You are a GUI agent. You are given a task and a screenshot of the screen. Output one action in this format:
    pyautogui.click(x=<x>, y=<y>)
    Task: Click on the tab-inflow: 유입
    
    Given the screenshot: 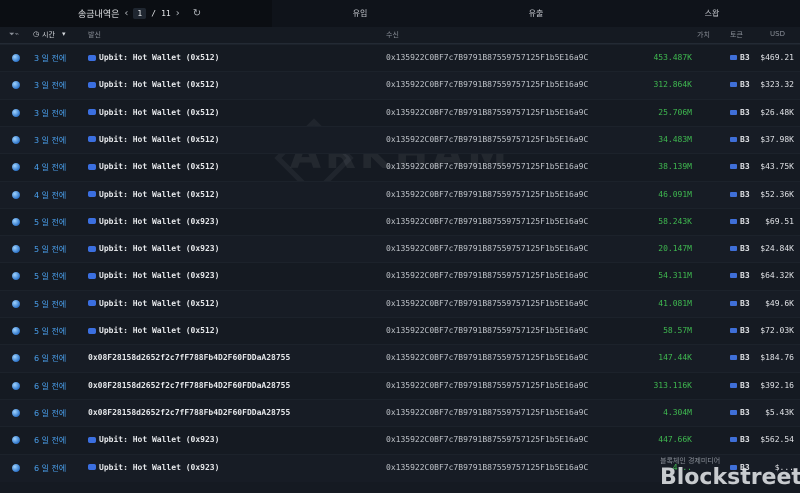 What is the action you would take?
    pyautogui.click(x=360, y=13)
    